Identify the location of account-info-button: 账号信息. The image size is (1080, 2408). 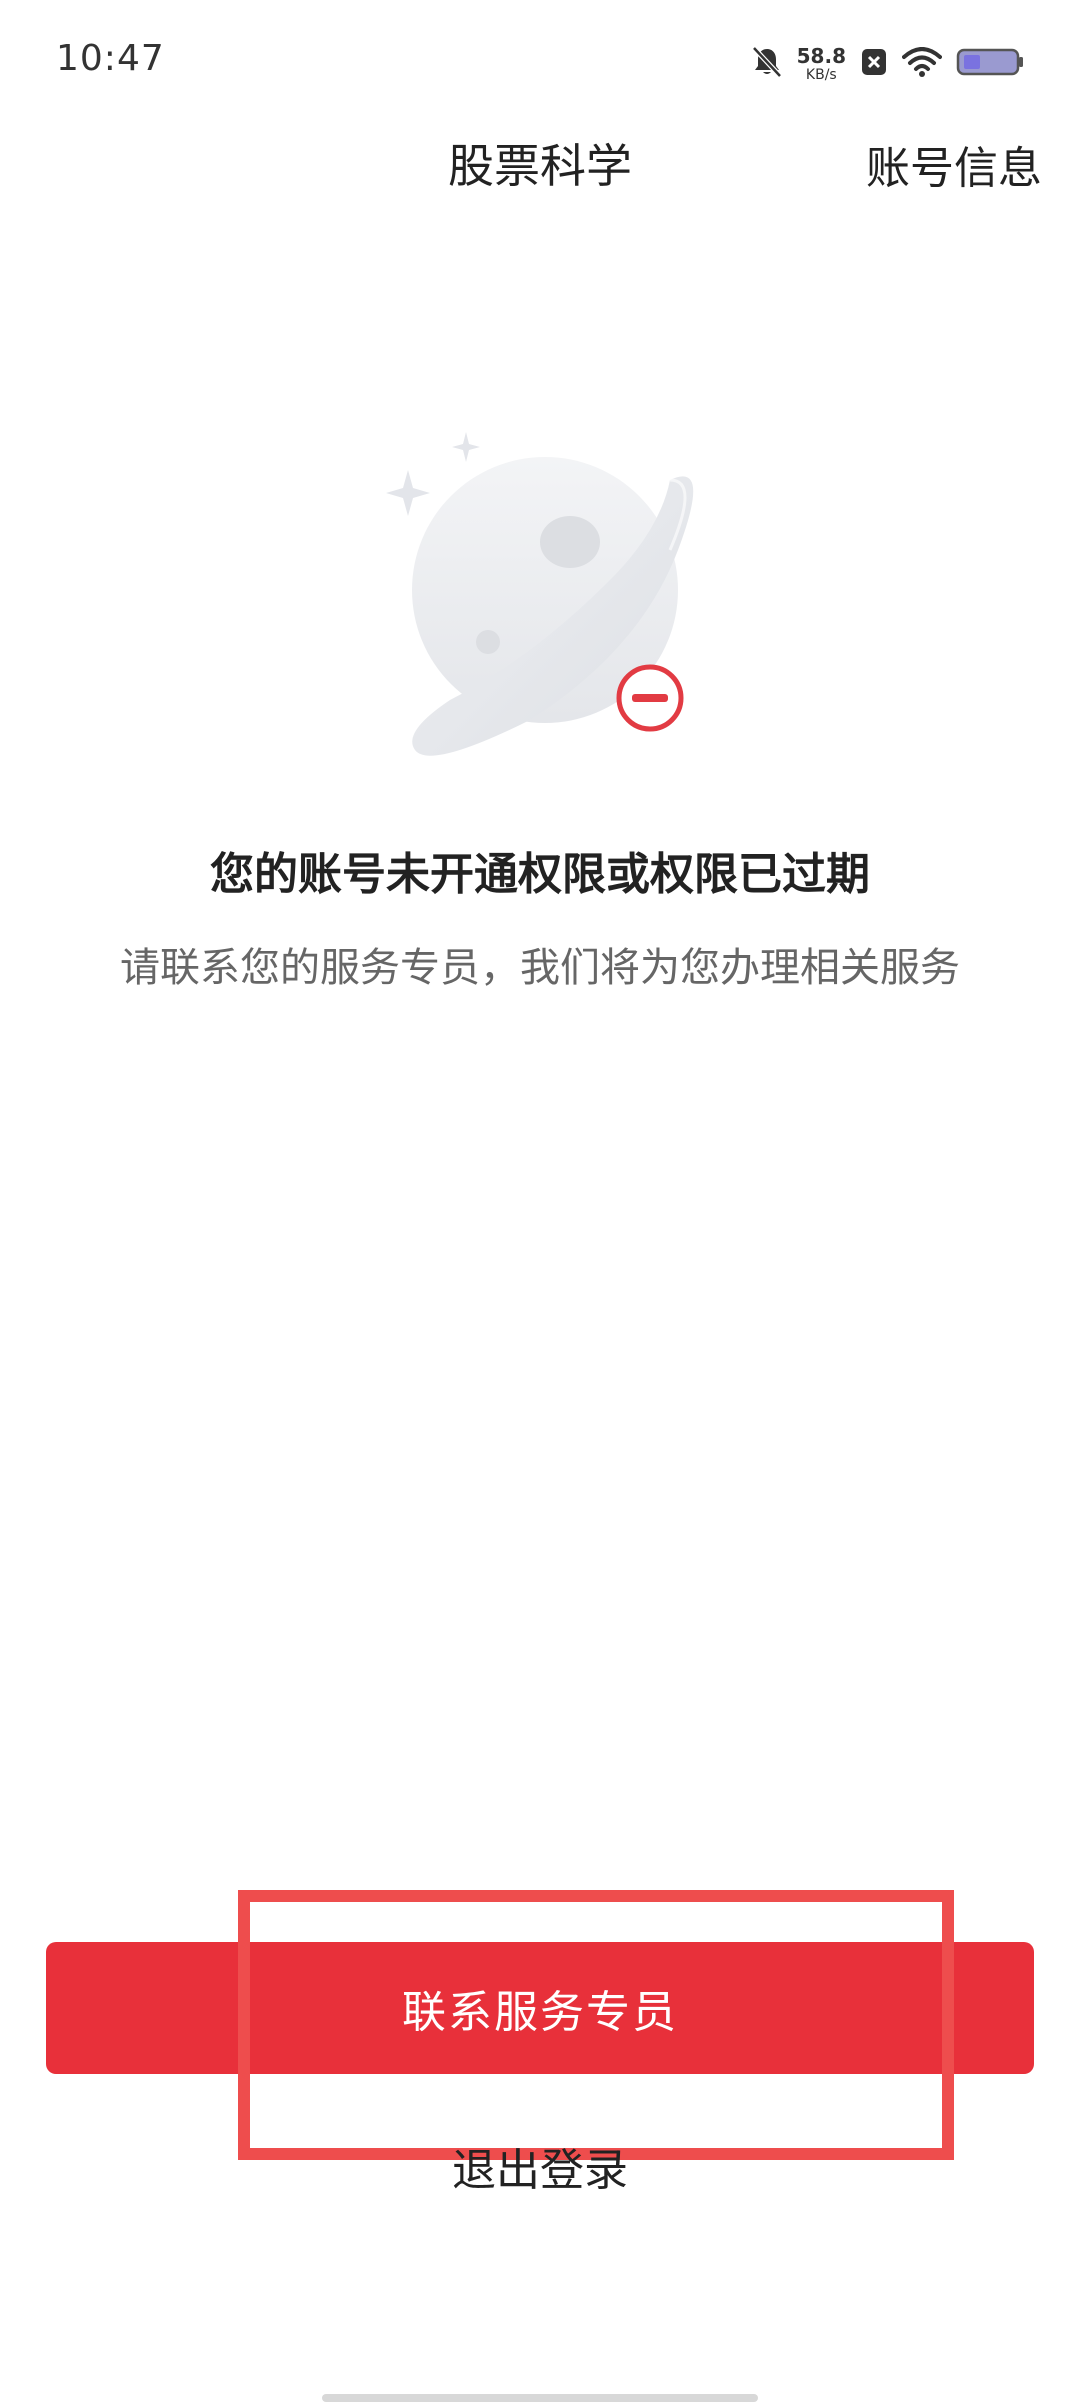
(954, 164).